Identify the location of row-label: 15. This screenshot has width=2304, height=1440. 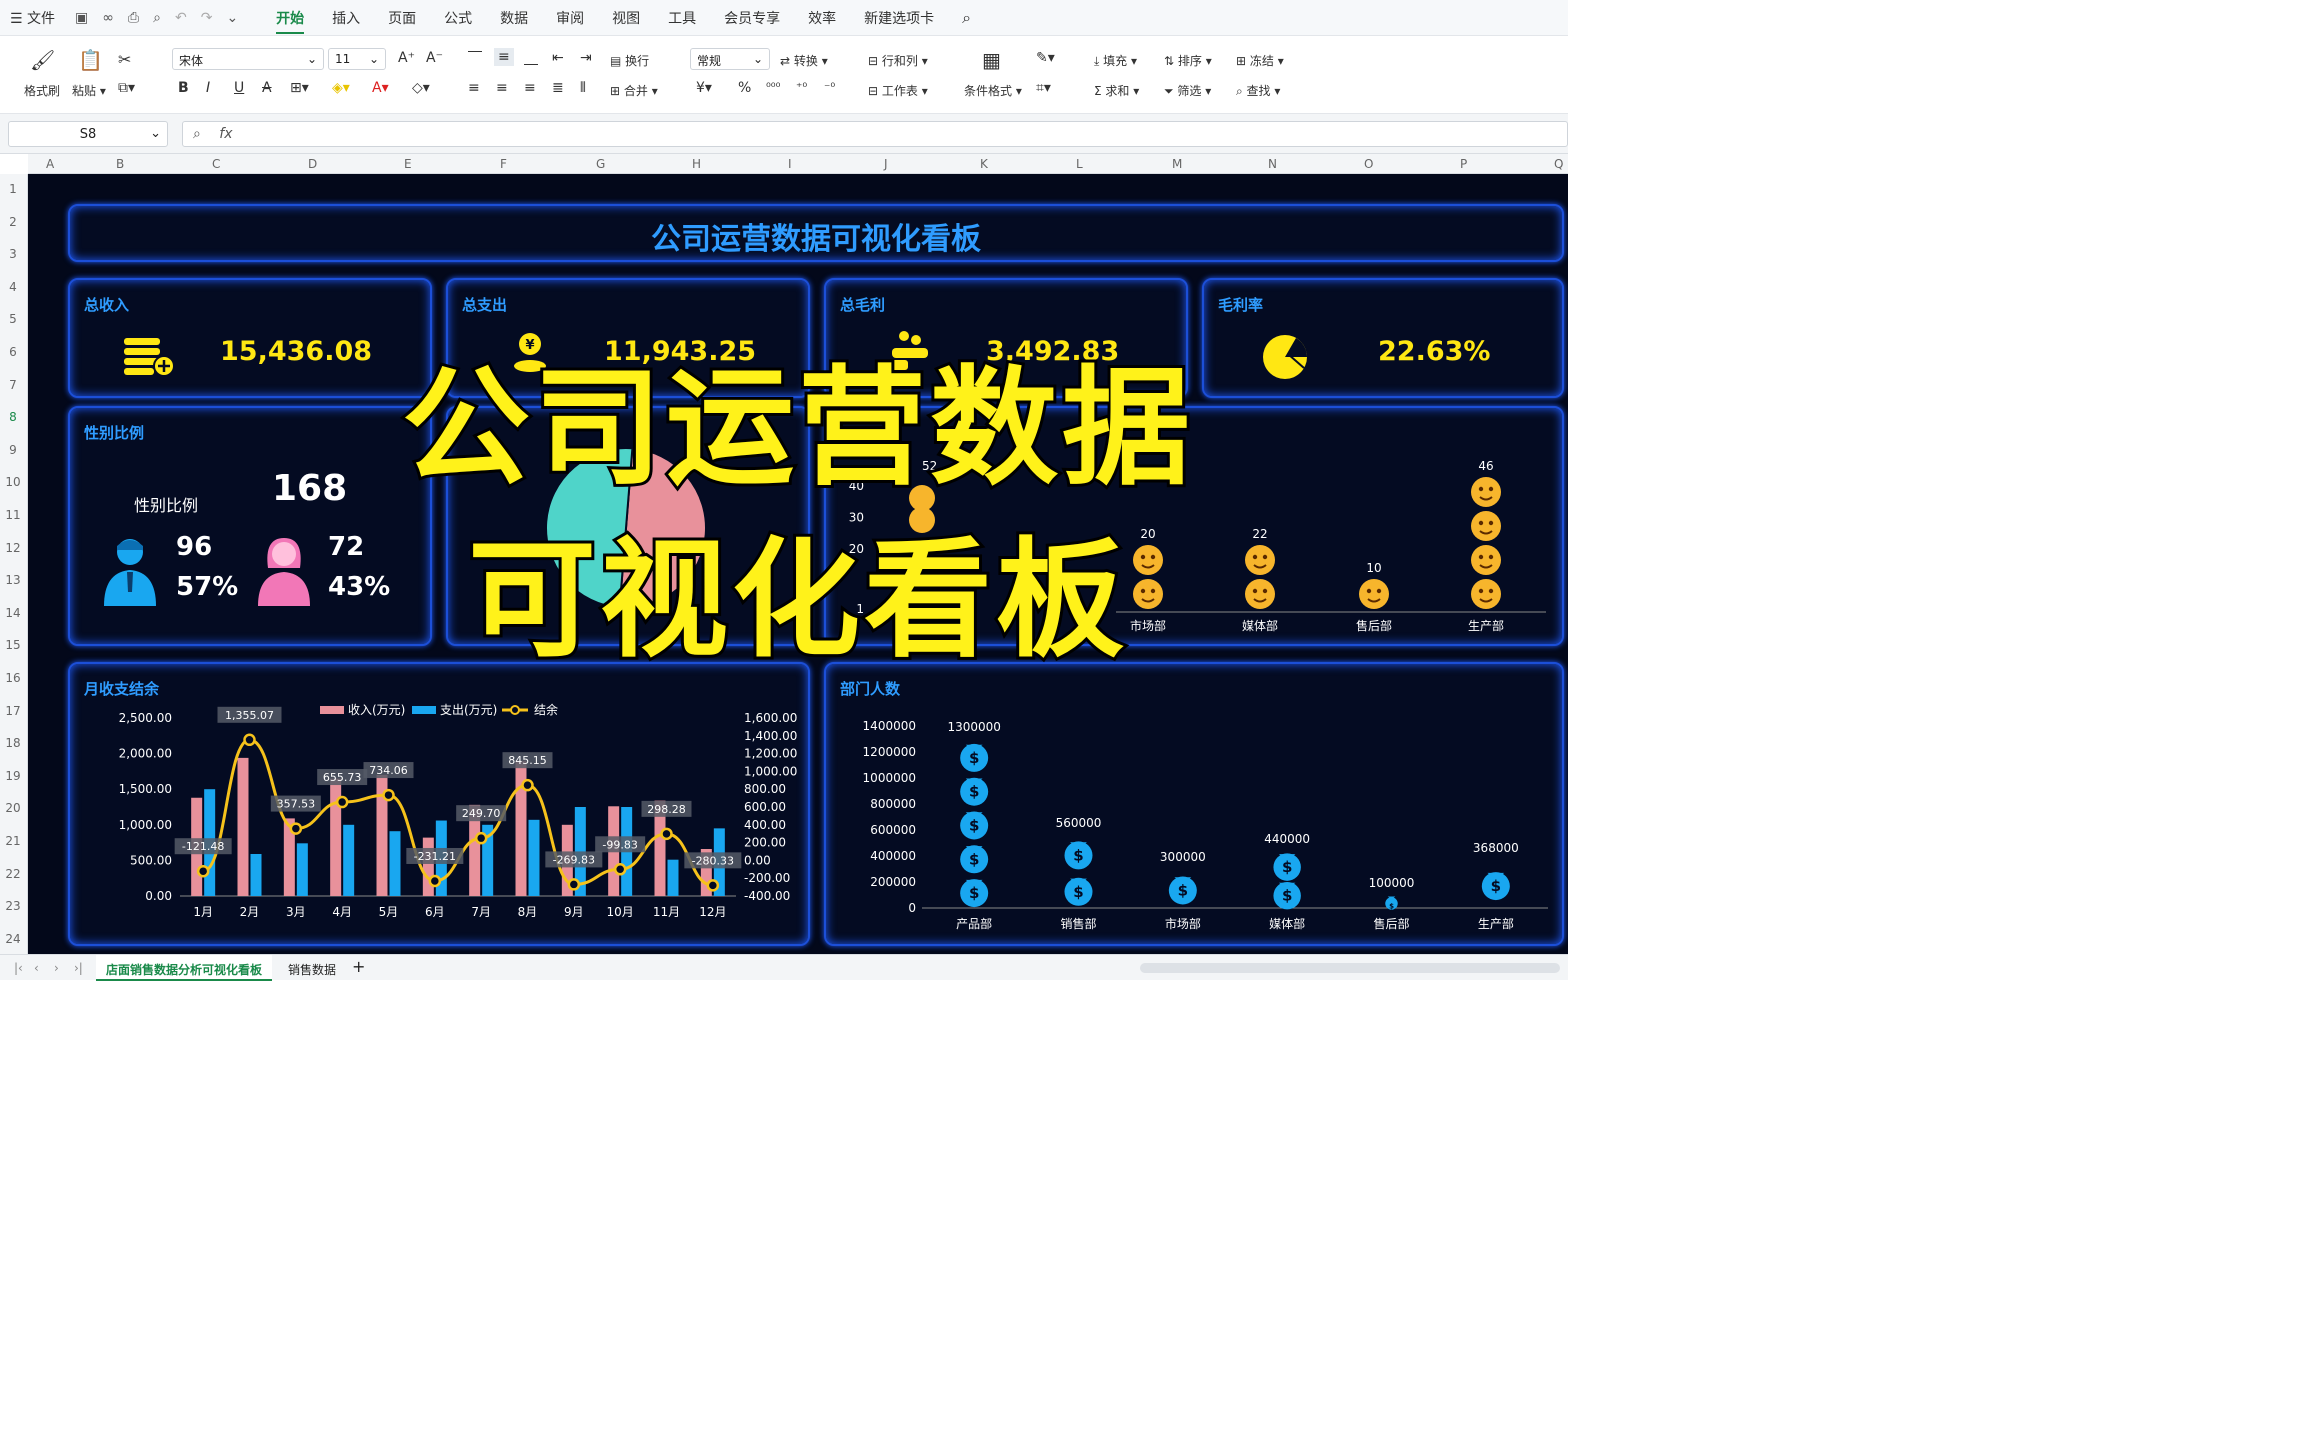
(13, 645).